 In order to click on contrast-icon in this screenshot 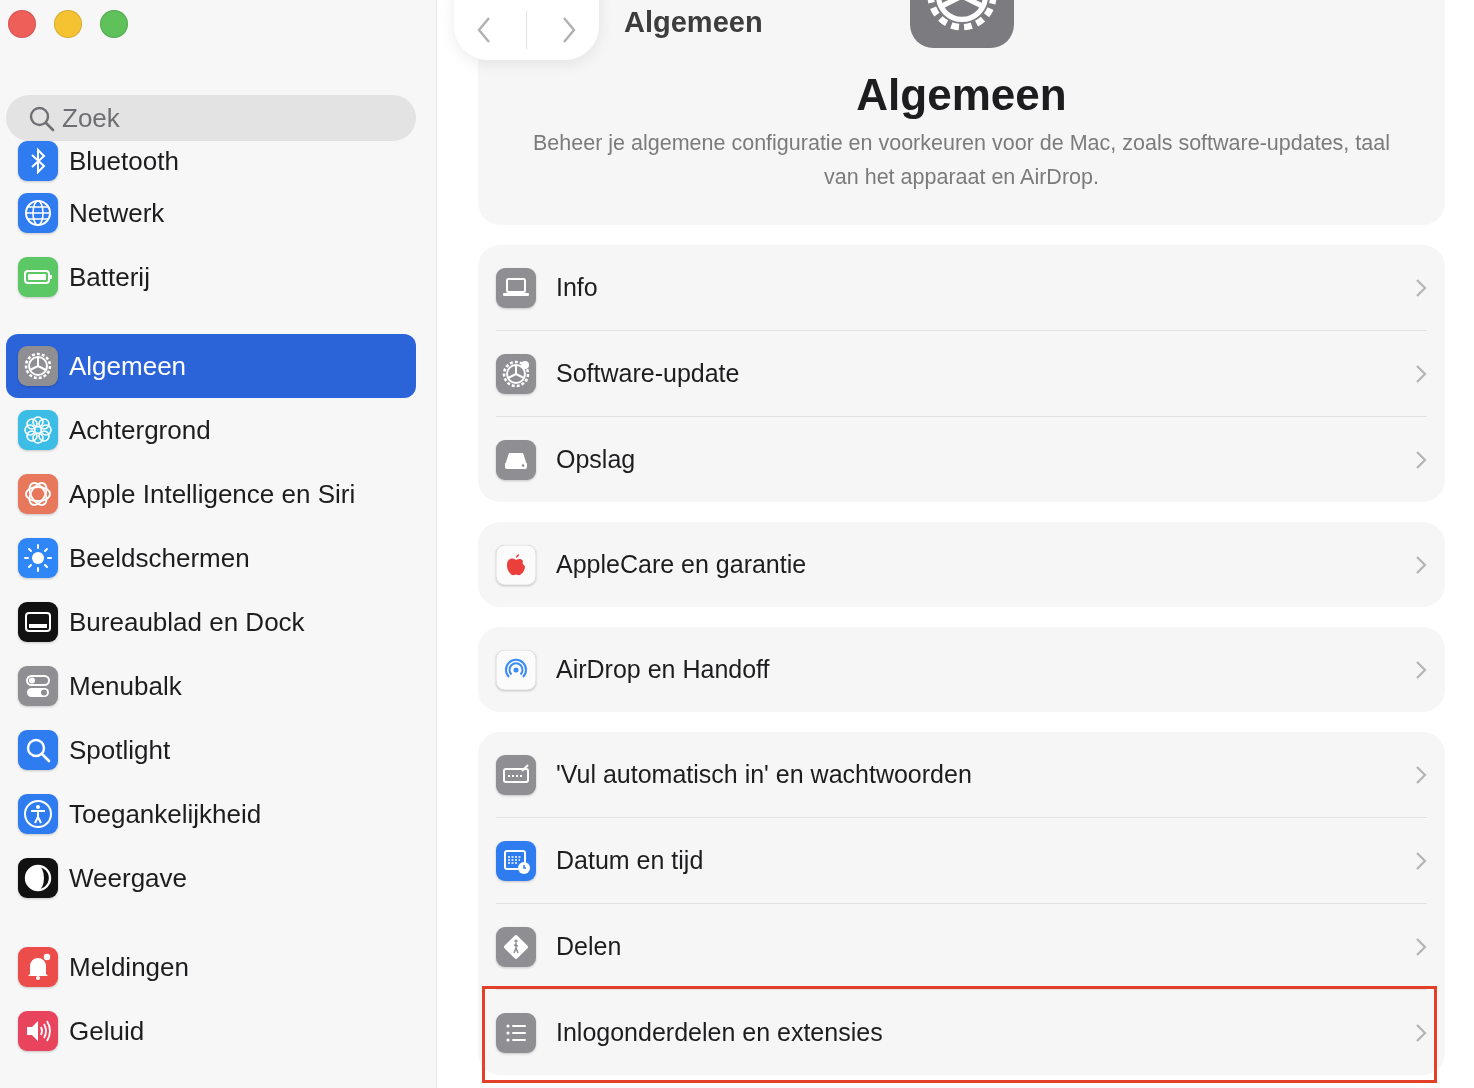, I will do `click(38, 878)`.